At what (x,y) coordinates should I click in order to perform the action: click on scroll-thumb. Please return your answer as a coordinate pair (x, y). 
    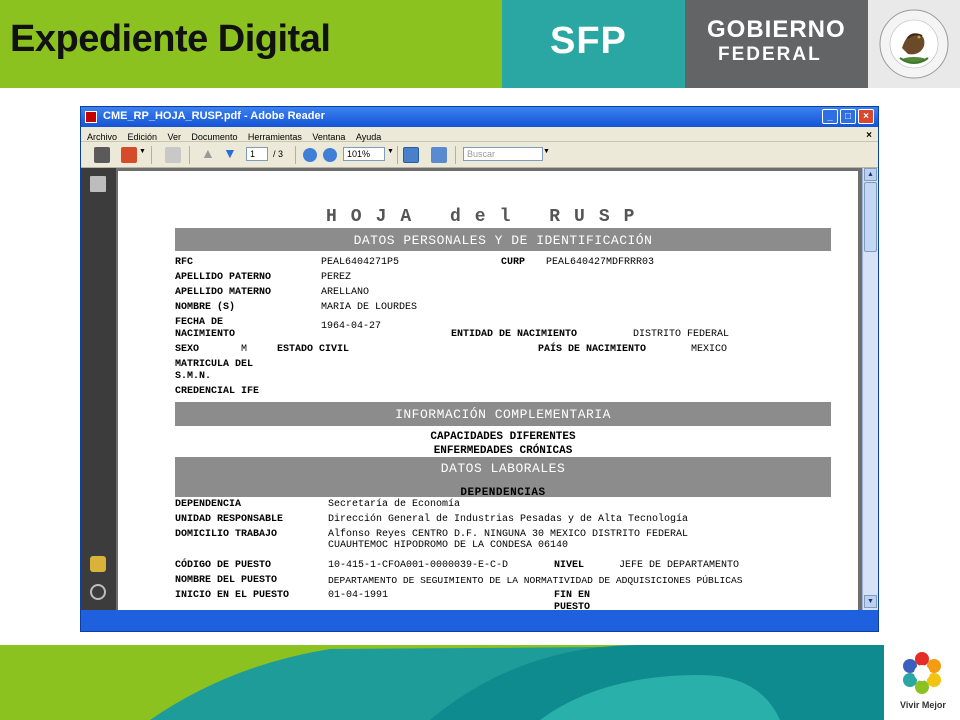
    Looking at the image, I should click on (870, 217).